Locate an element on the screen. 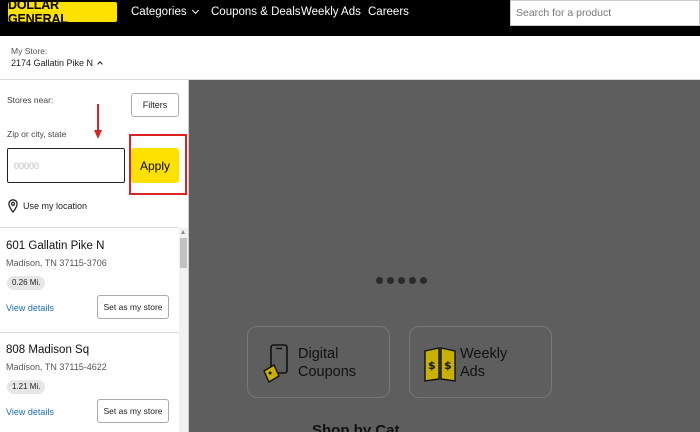  card-line2: Coupons is located at coordinates (327, 372).